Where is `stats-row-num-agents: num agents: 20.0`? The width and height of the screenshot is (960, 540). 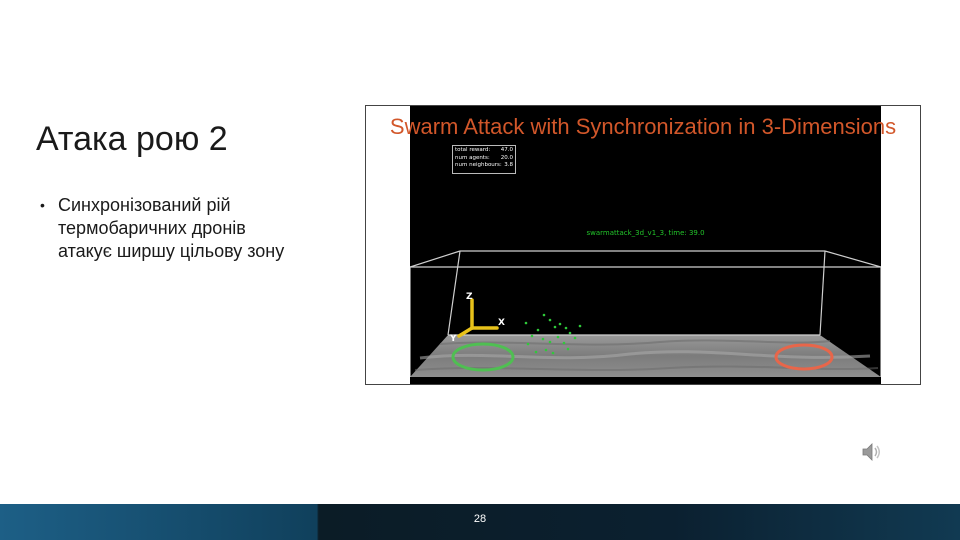
stats-row-num-agents: num agents: 20.0 is located at coordinates (484, 157).